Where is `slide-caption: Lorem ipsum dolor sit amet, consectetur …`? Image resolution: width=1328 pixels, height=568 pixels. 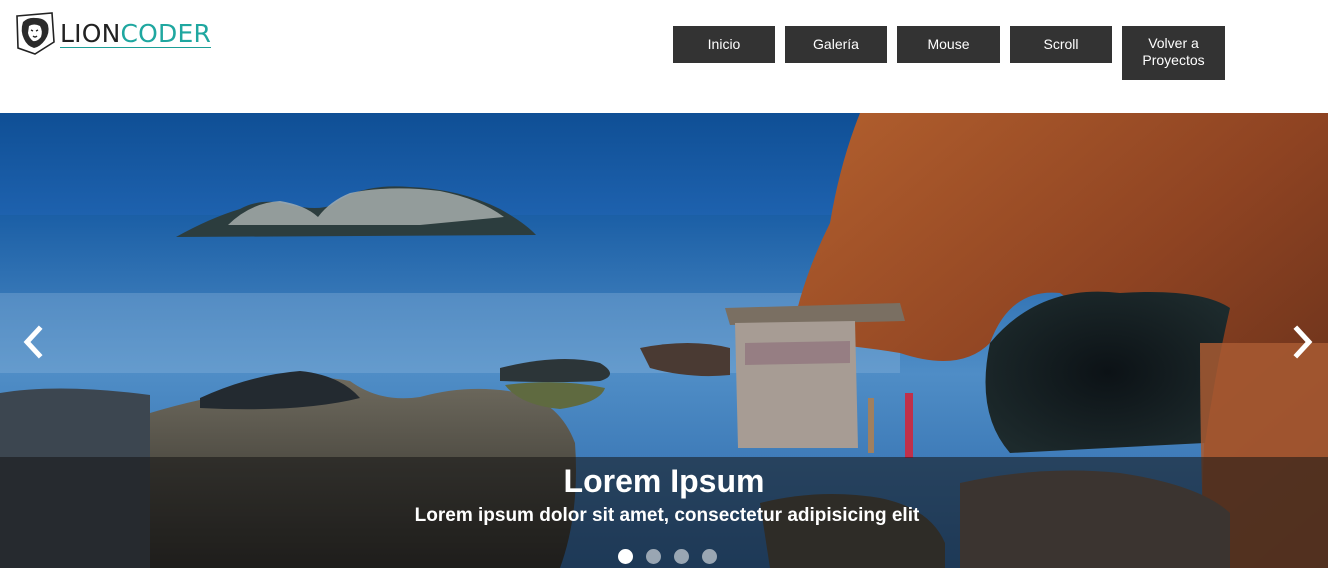 slide-caption: Lorem ipsum dolor sit amet, consectetur … is located at coordinates (667, 515).